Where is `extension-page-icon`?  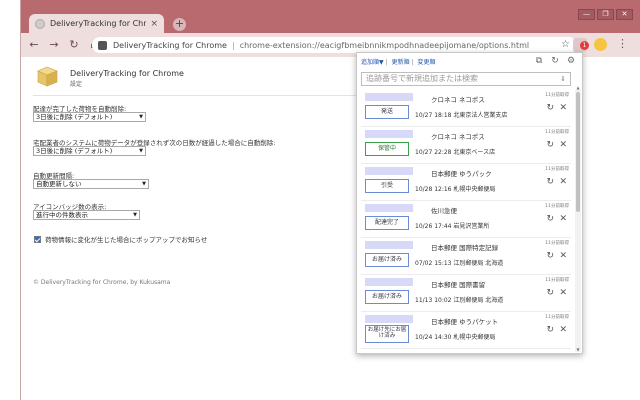
extension-page-icon is located at coordinates (102, 45).